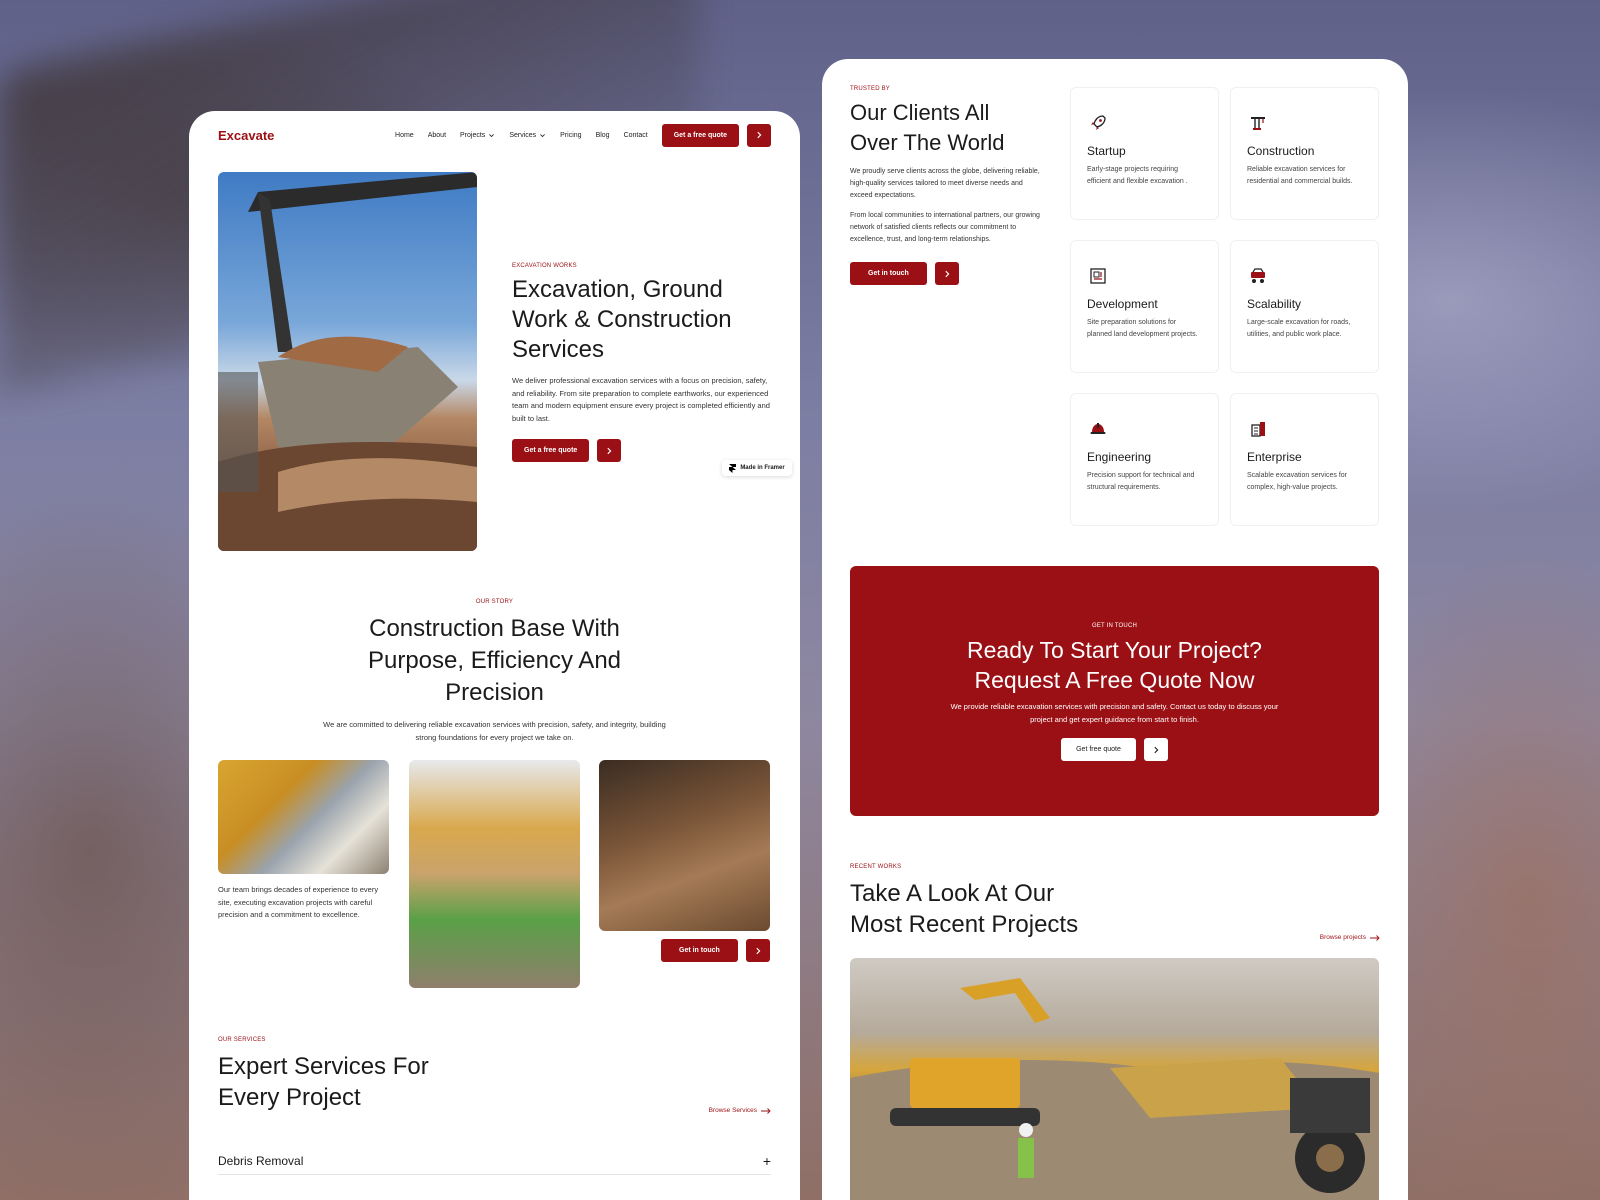 The width and height of the screenshot is (1600, 1200). I want to click on nav-home: Home, so click(404, 135).